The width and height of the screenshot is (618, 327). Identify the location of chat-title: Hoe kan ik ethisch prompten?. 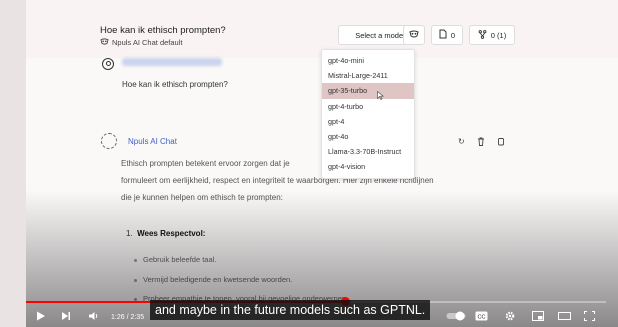
(163, 30).